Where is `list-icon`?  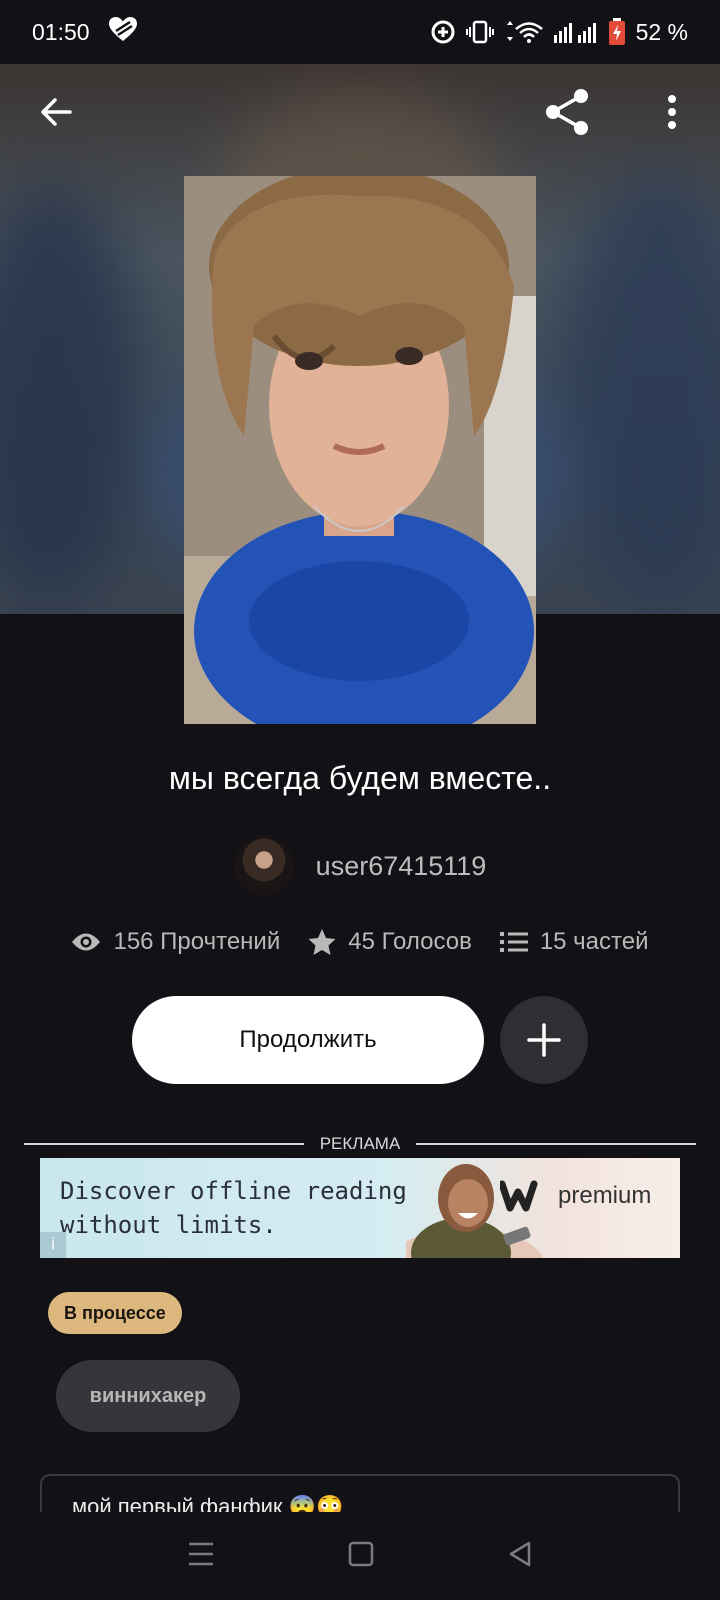 list-icon is located at coordinates (513, 942).